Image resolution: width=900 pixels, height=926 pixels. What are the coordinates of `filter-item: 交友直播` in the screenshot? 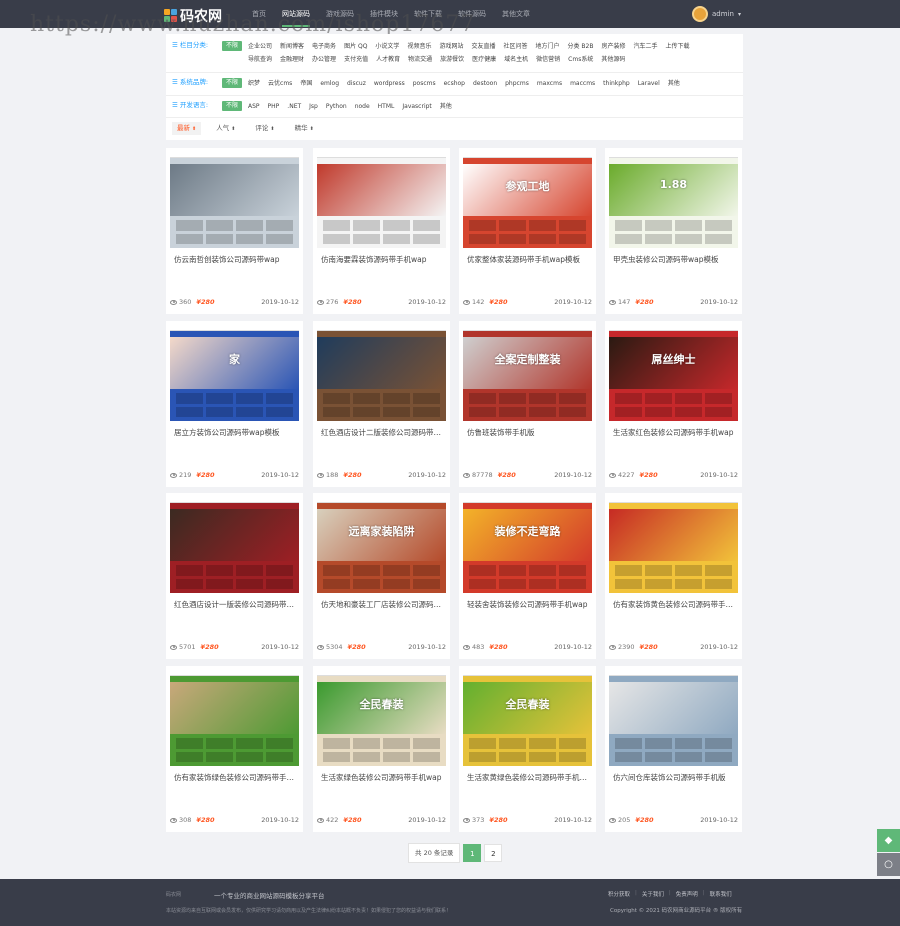 It's located at (483, 46).